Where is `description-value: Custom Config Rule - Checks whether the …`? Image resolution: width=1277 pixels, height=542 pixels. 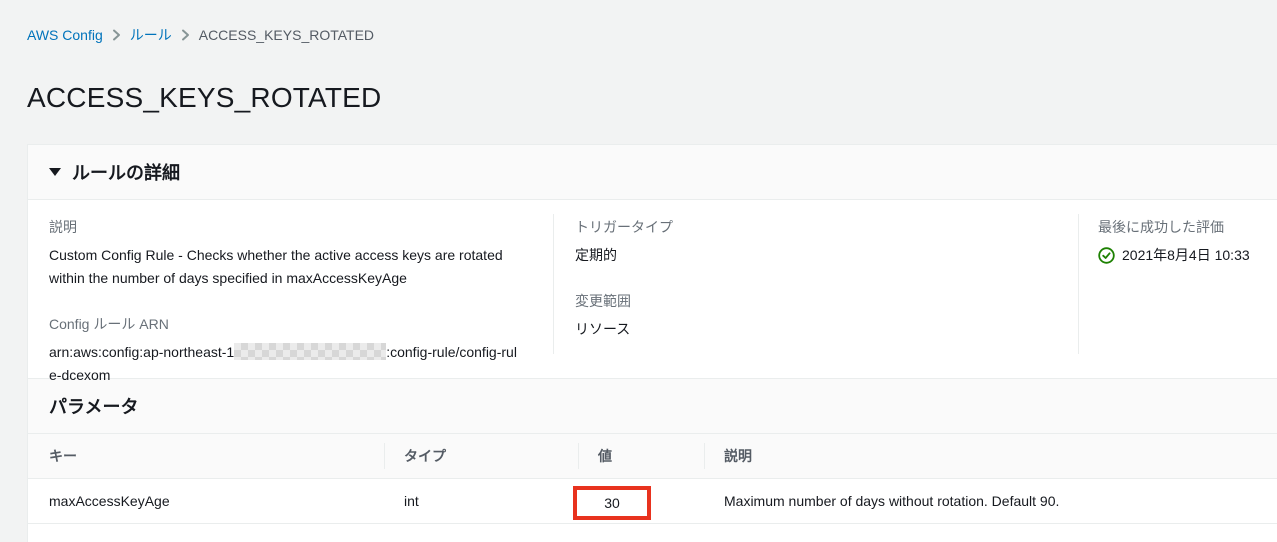 description-value: Custom Config Rule - Checks whether the … is located at coordinates (276, 266).